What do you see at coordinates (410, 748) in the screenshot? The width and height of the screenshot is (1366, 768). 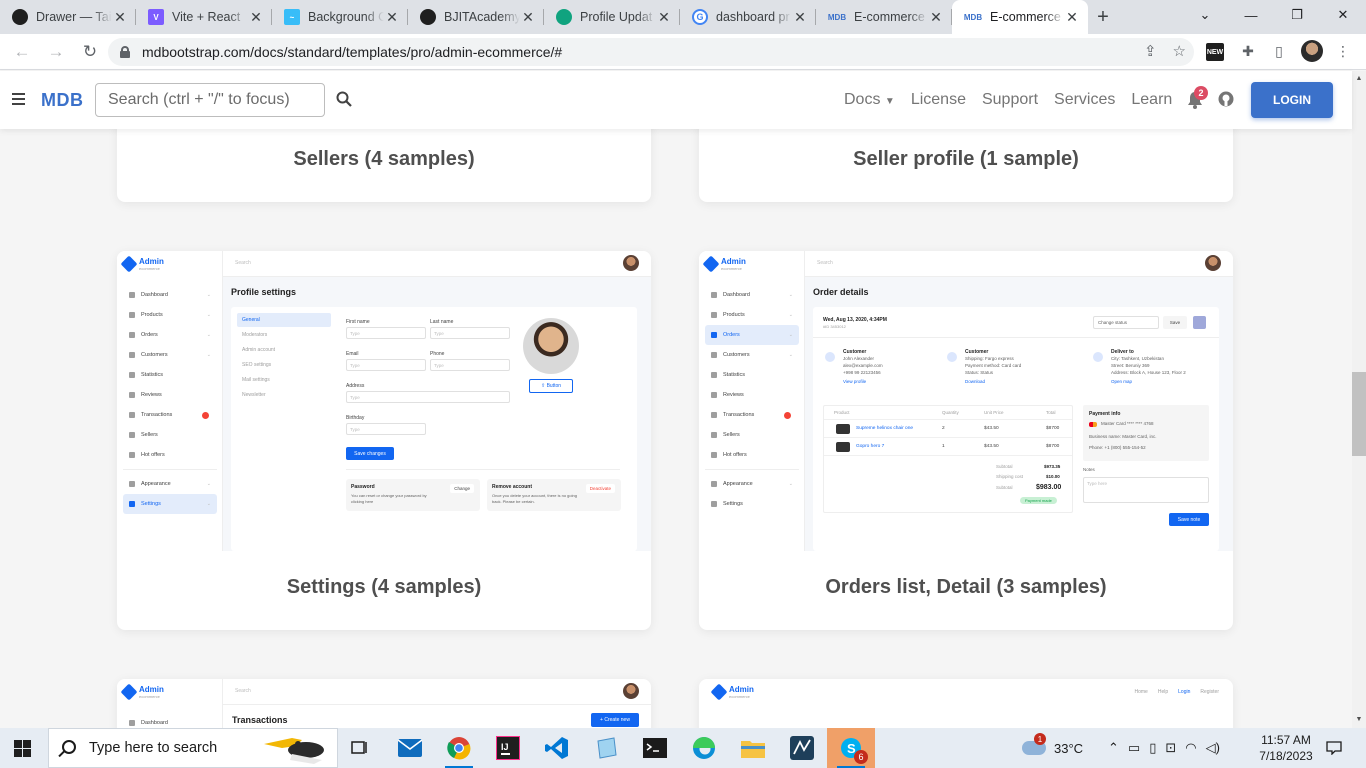 I see `mail-icon` at bounding box center [410, 748].